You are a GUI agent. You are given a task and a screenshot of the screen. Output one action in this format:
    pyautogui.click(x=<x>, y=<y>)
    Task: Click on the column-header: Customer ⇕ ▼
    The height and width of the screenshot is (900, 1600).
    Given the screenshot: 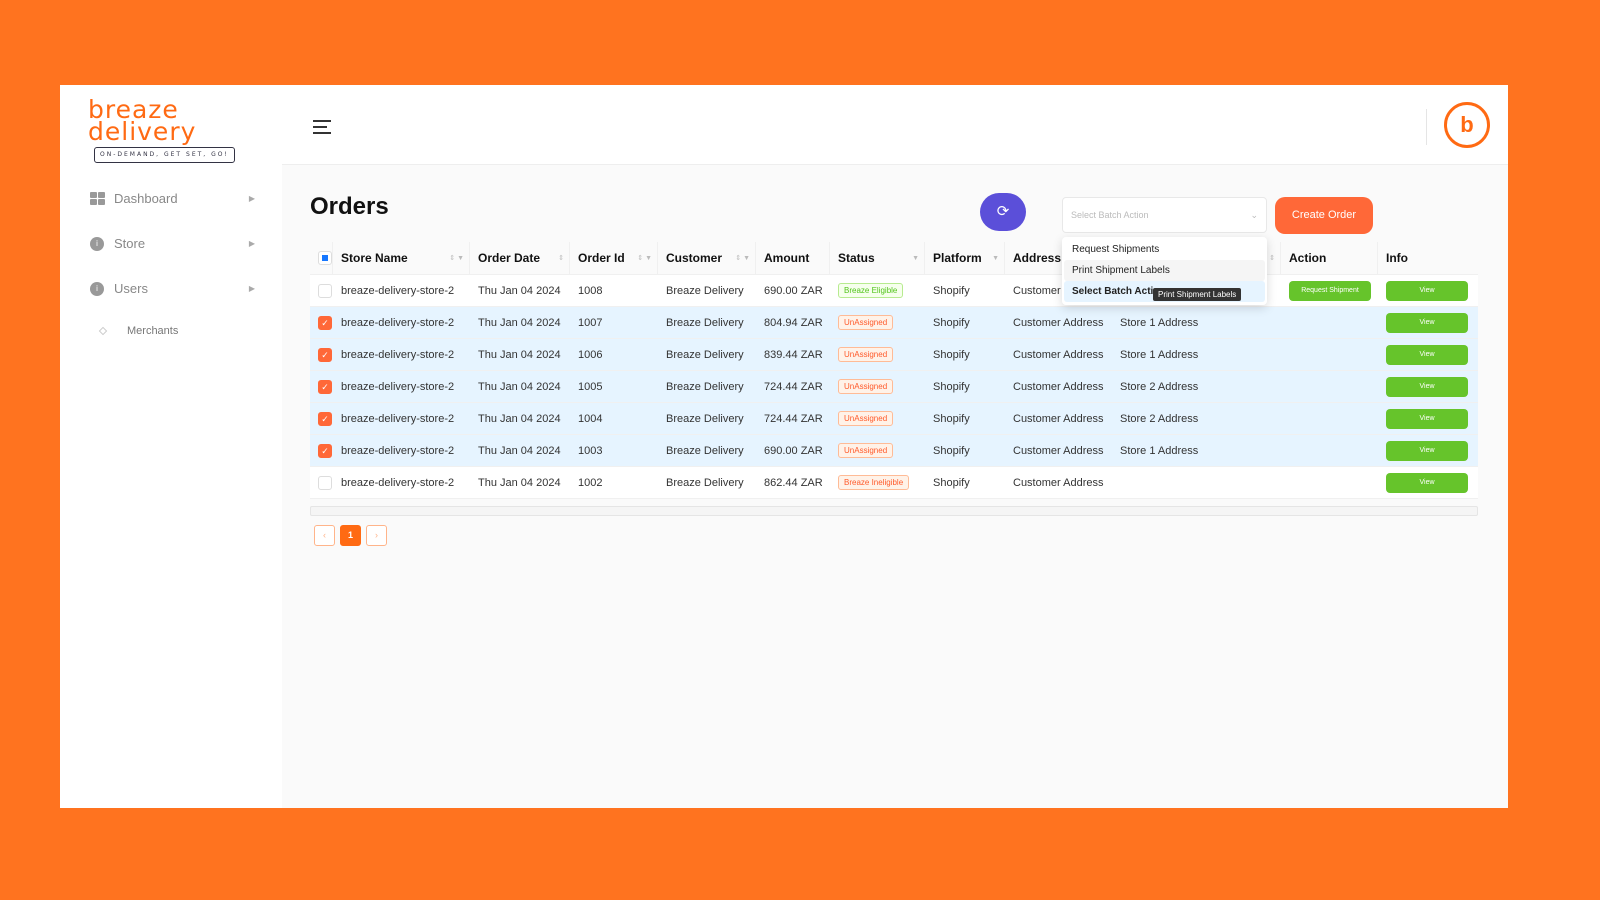 What is the action you would take?
    pyautogui.click(x=707, y=258)
    